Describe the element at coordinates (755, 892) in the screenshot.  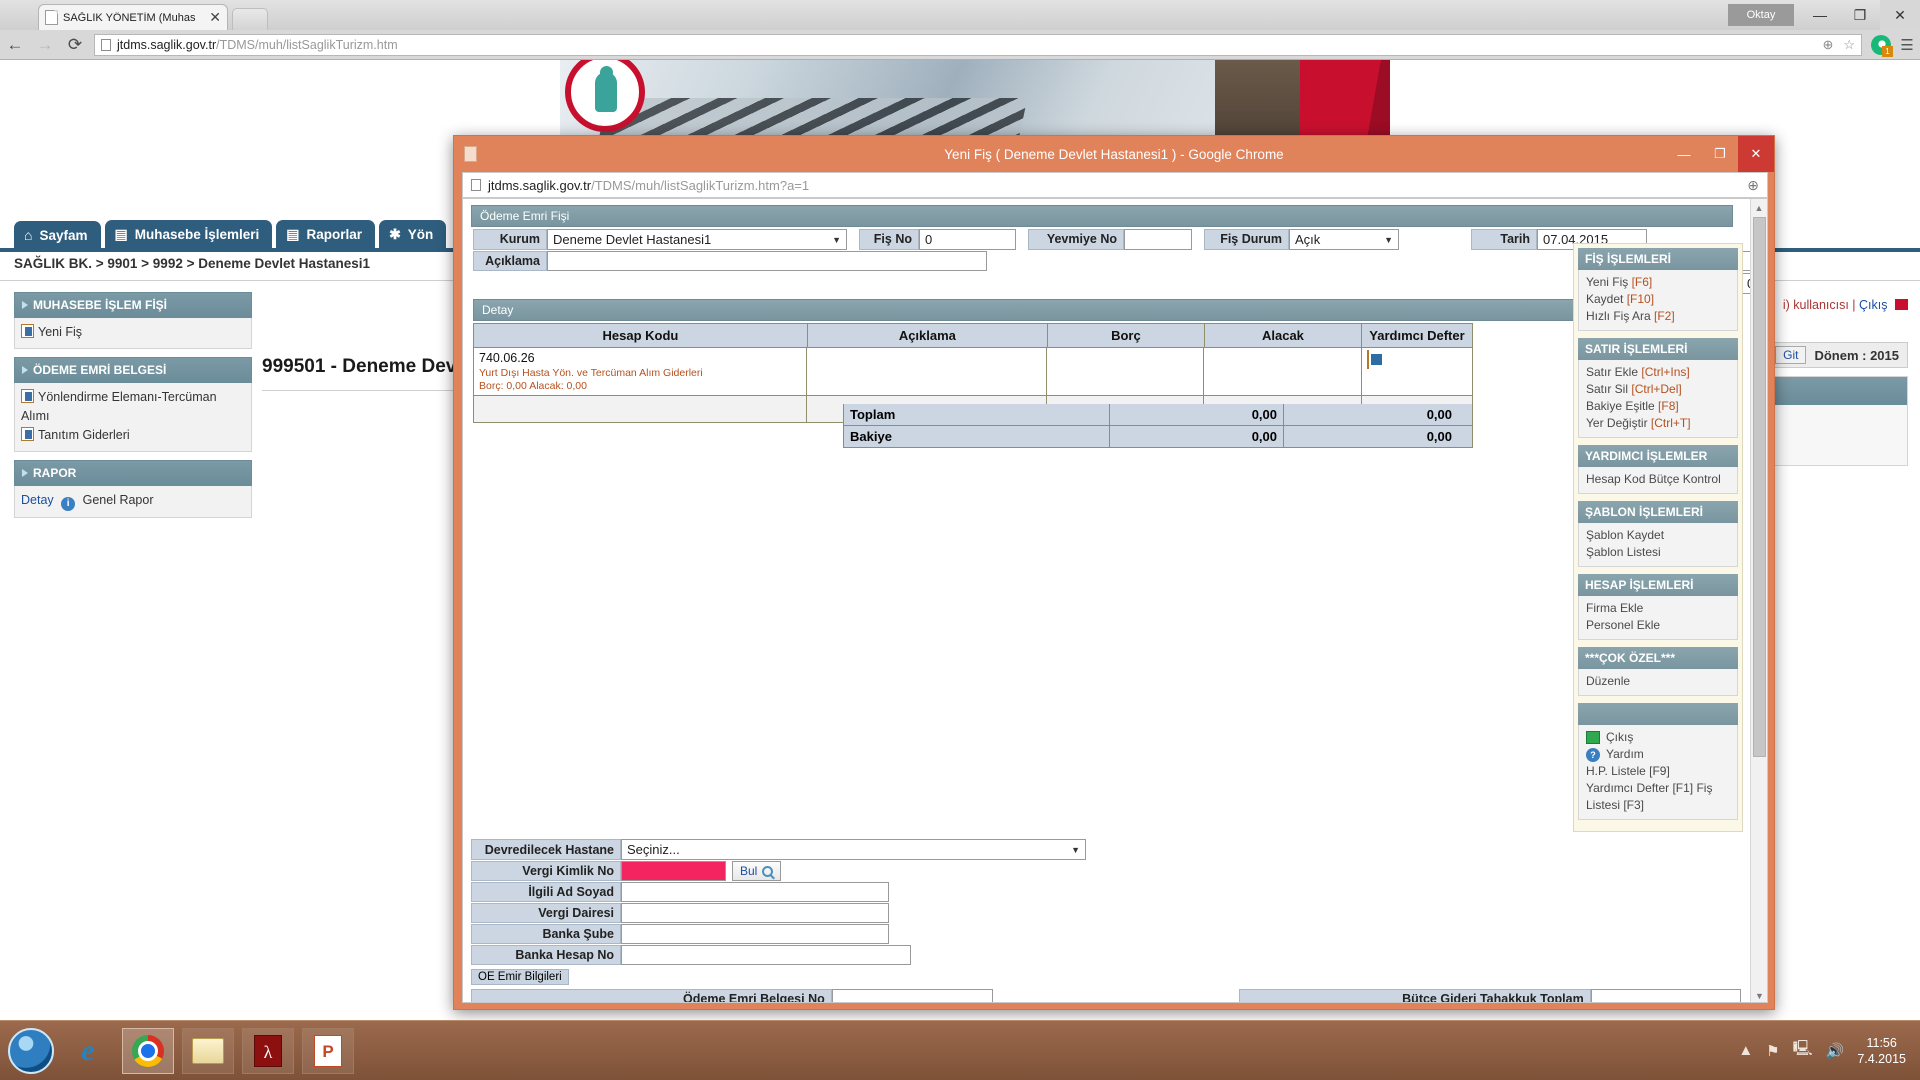
I see `ilgili-ad-soyad-input` at that location.